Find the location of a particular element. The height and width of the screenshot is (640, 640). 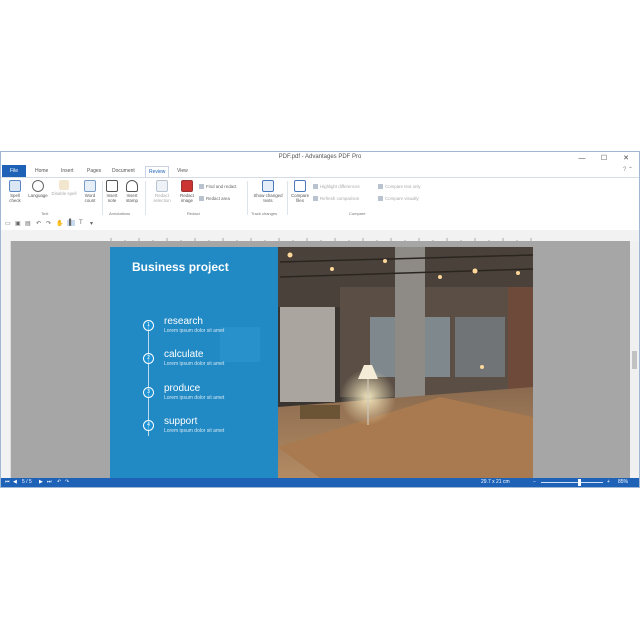

search-icon is located at coordinates (201, 186).